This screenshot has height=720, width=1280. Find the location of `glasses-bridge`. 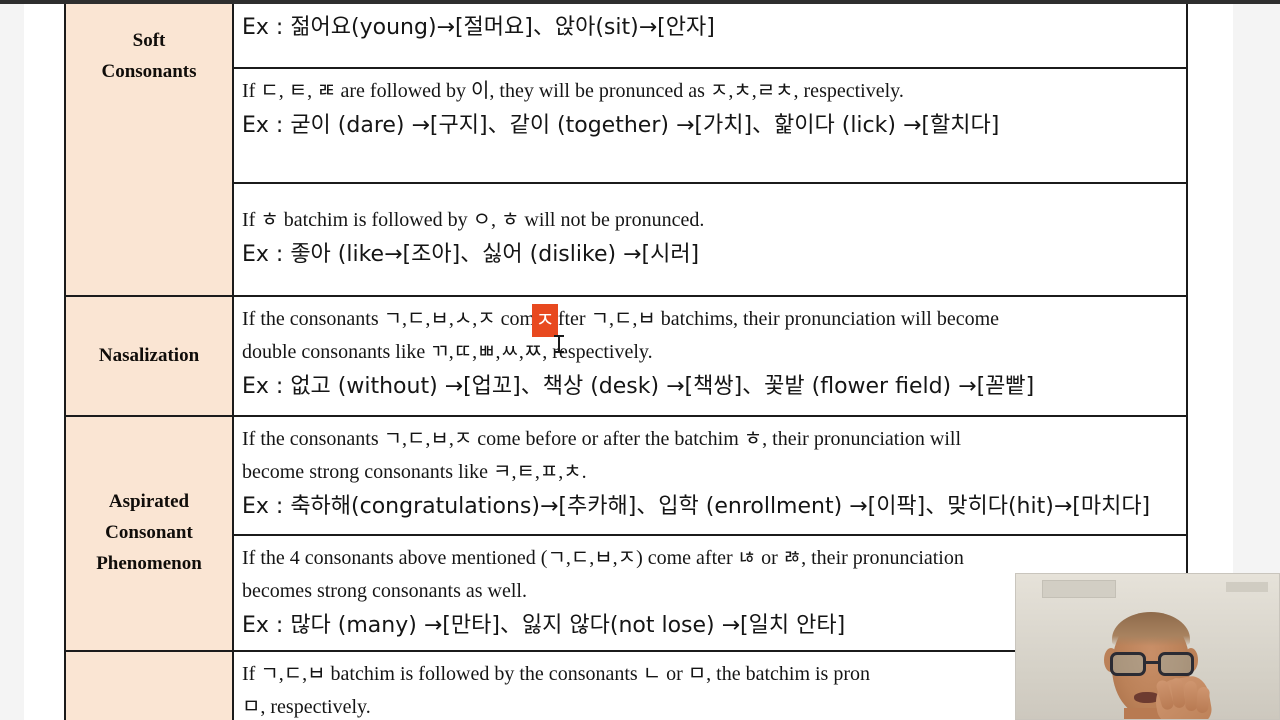

glasses-bridge is located at coordinates (1152, 662).